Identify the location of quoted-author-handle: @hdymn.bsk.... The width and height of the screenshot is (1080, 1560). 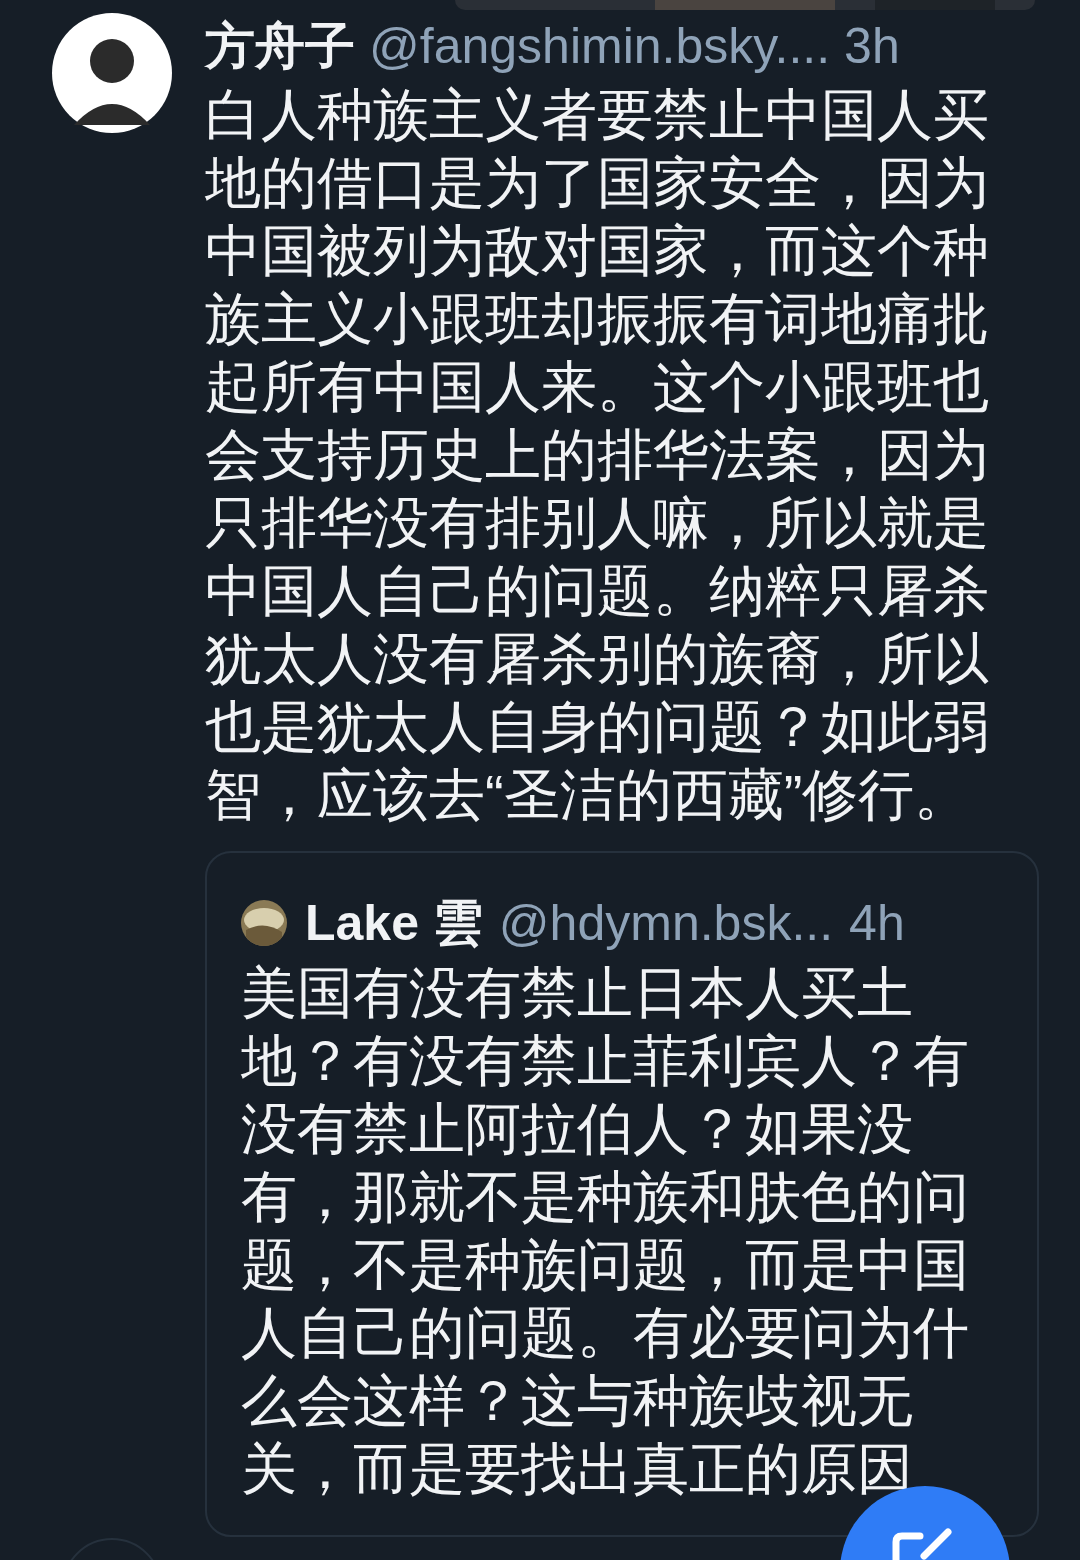
(666, 923).